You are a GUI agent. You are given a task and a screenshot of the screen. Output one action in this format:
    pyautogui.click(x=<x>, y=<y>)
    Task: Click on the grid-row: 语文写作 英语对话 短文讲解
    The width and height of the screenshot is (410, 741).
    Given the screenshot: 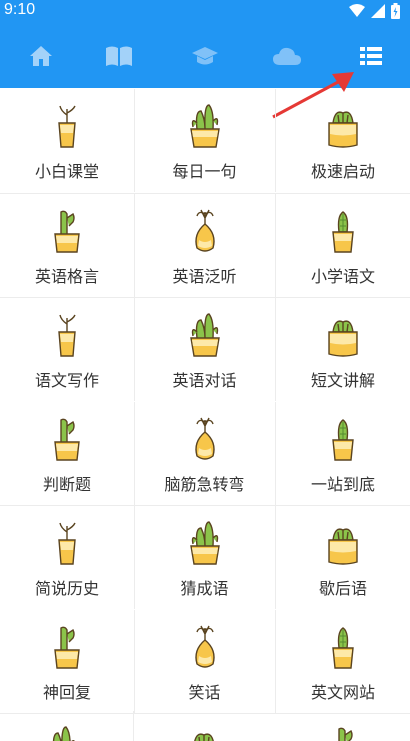 What is the action you would take?
    pyautogui.click(x=205, y=350)
    